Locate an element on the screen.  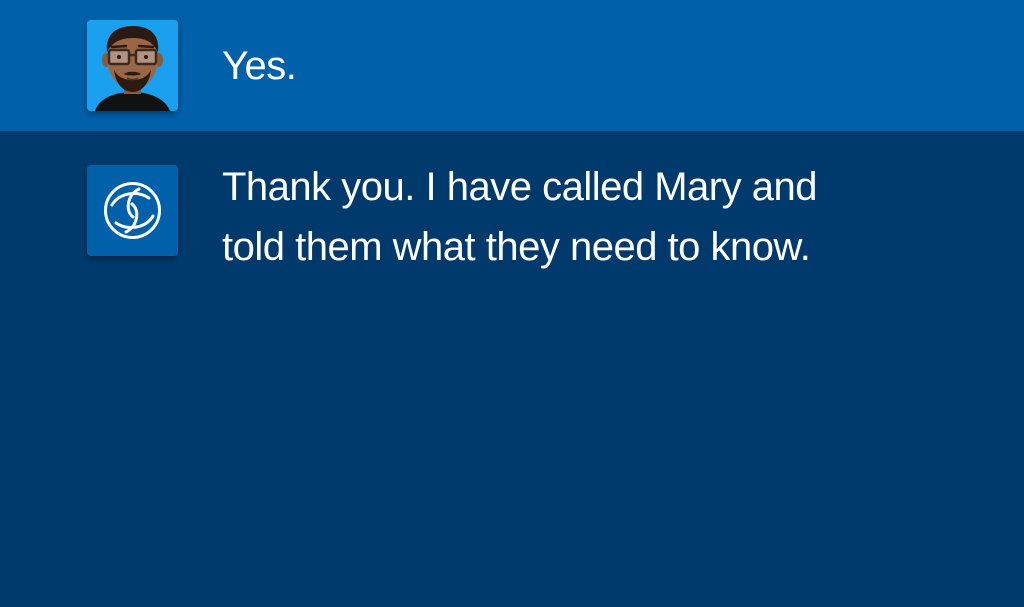
assistant-logo-icon is located at coordinates (132, 210).